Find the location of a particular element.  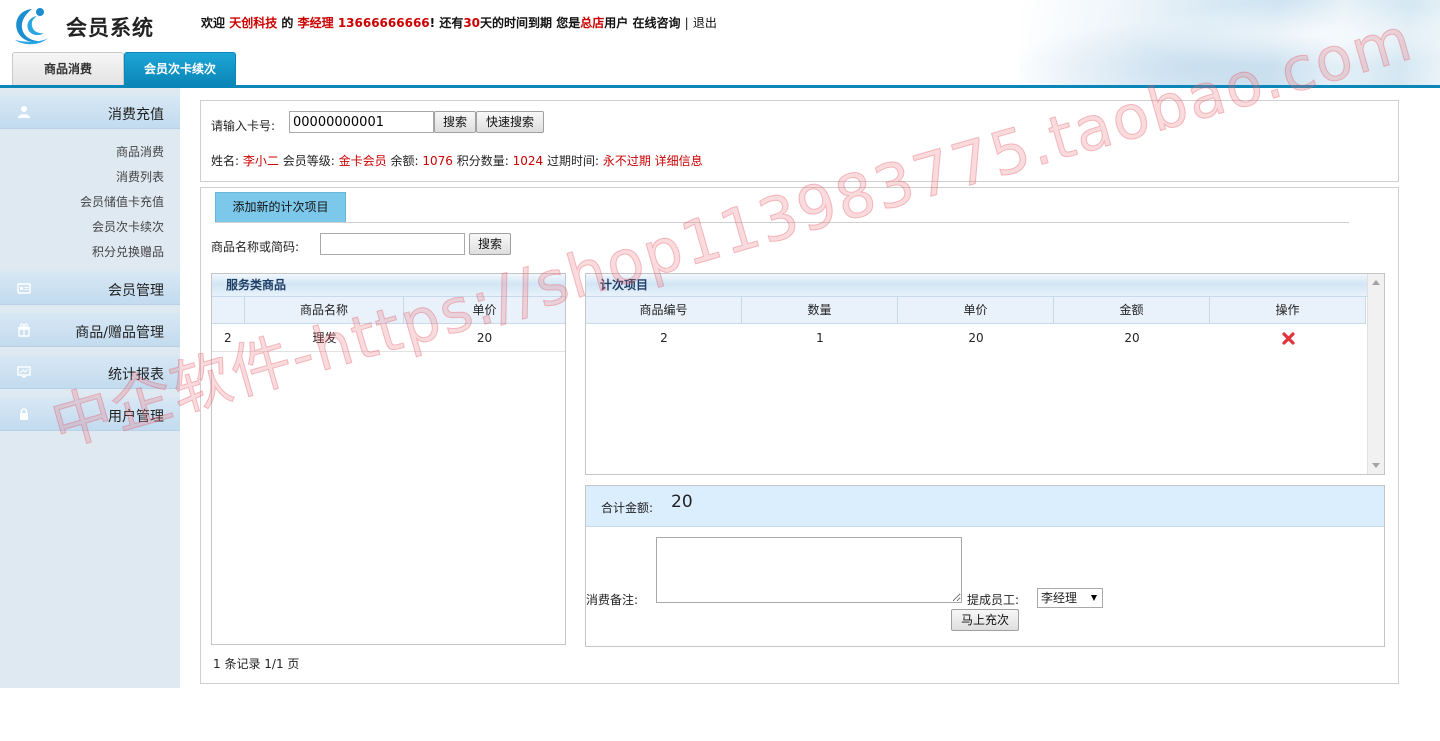

column-header: 商品名称 is located at coordinates (324, 310).